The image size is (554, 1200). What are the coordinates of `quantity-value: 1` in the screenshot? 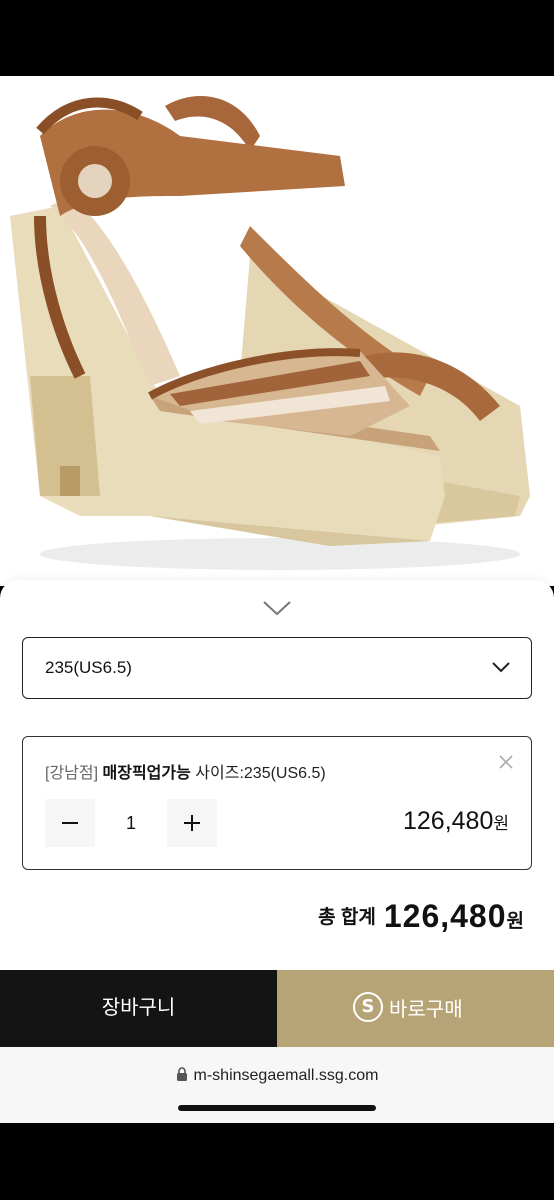 It's located at (131, 823).